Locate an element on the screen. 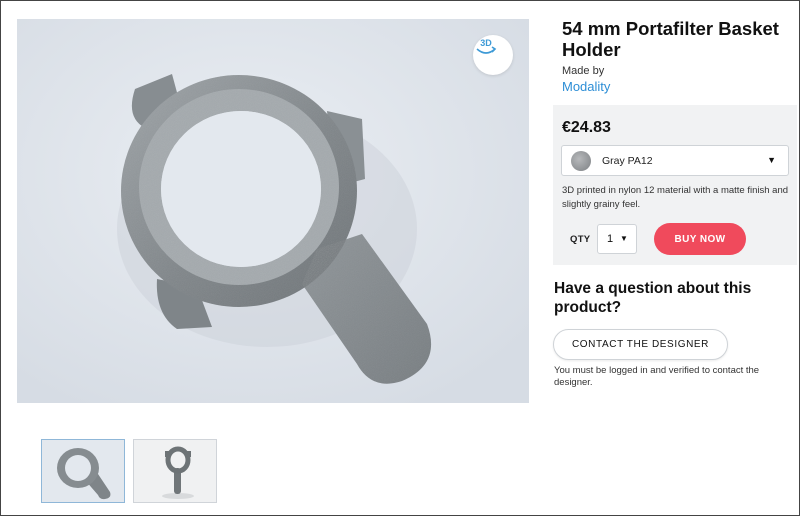 The image size is (800, 516). rotate-3d-icon: 3D is located at coordinates (486, 46).